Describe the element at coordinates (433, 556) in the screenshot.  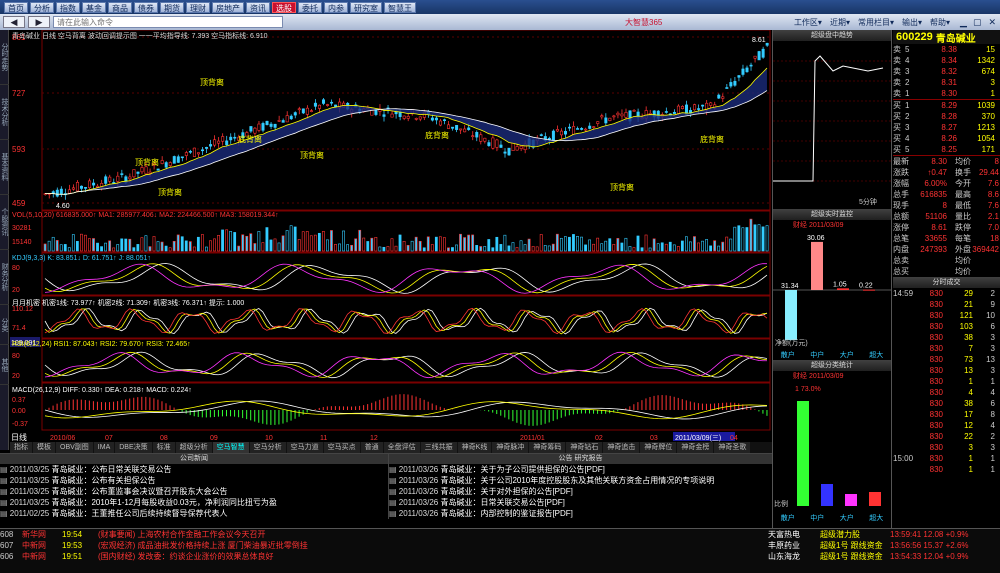
I see `ticker-message: (国内财经) 发改委：约谈企业涨价的效果总体良好` at that location.